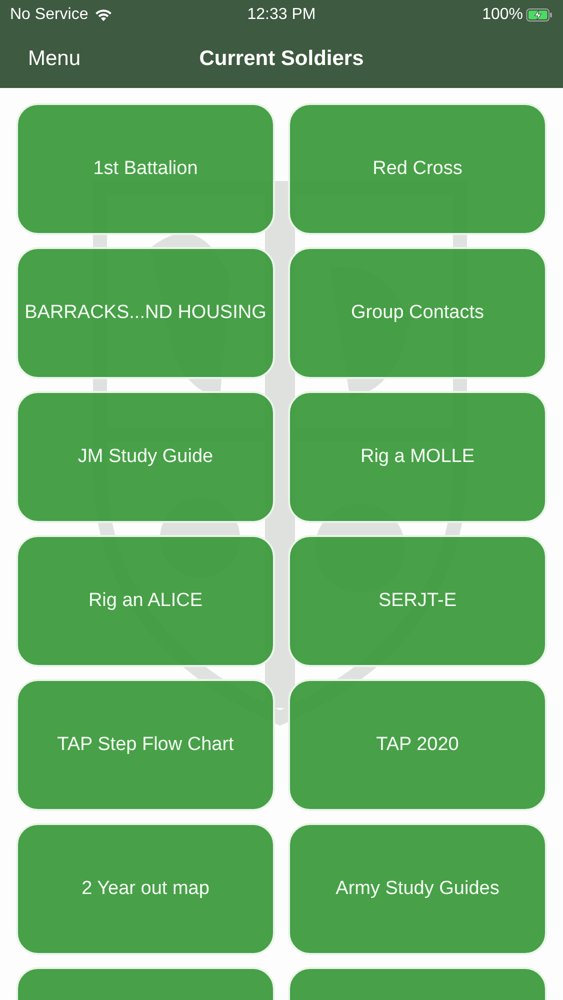 This screenshot has width=563, height=1000. I want to click on menu-tile: Red Cross, so click(417, 169).